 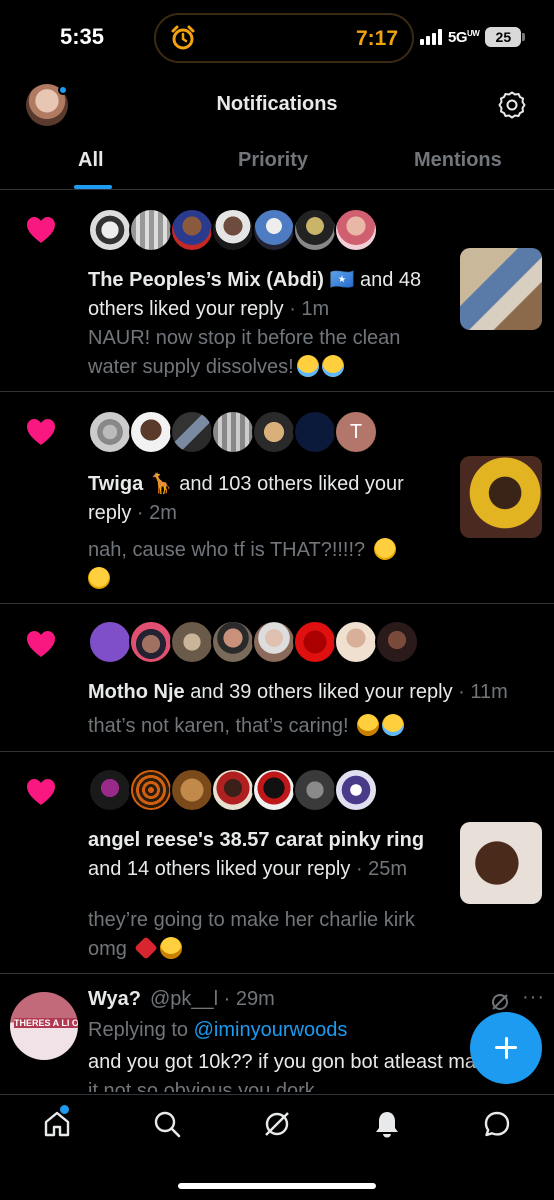 What do you see at coordinates (57, 1124) in the screenshot?
I see `home-icon` at bounding box center [57, 1124].